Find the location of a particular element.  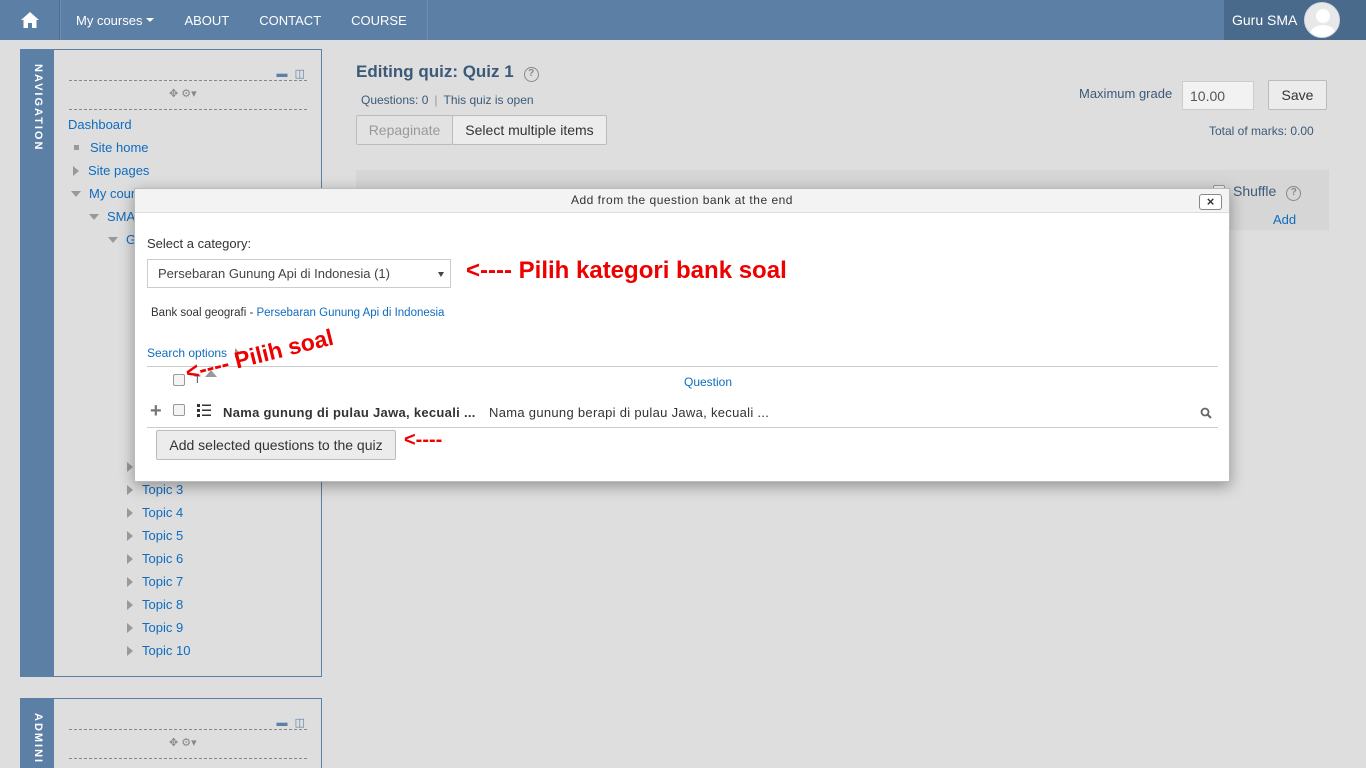

home-button is located at coordinates (30, 20).